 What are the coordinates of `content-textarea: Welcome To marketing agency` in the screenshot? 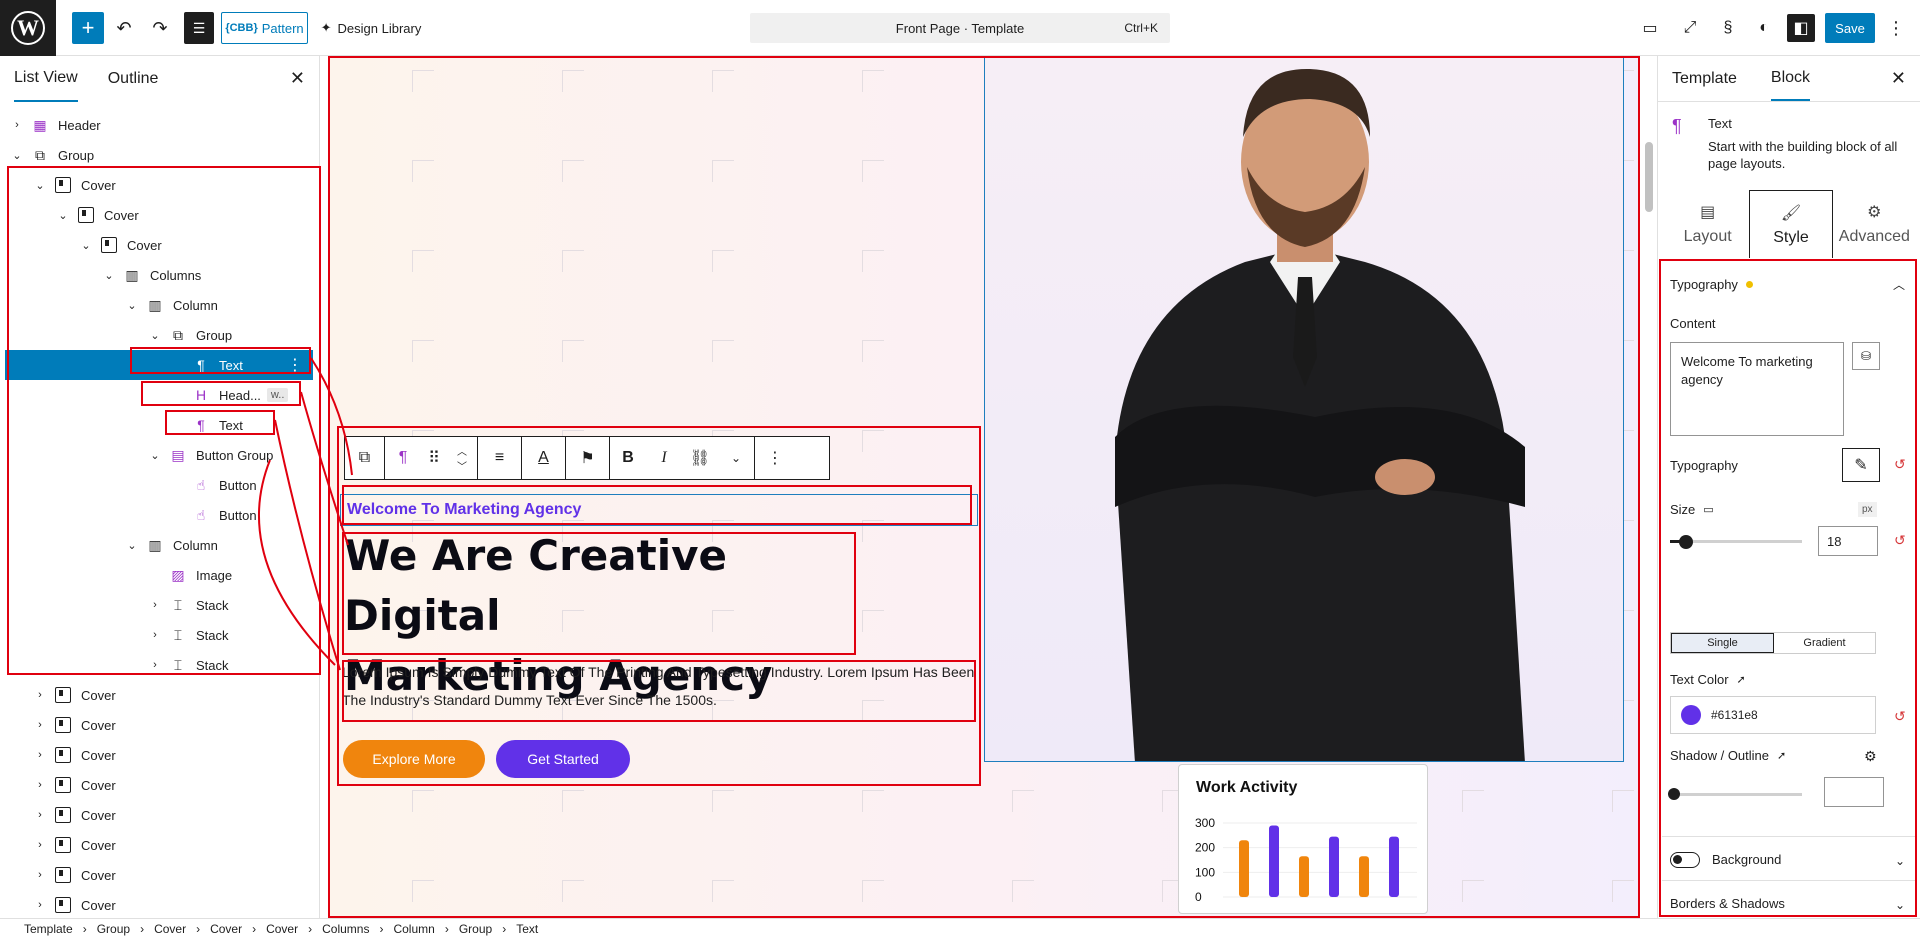 It's located at (1757, 389).